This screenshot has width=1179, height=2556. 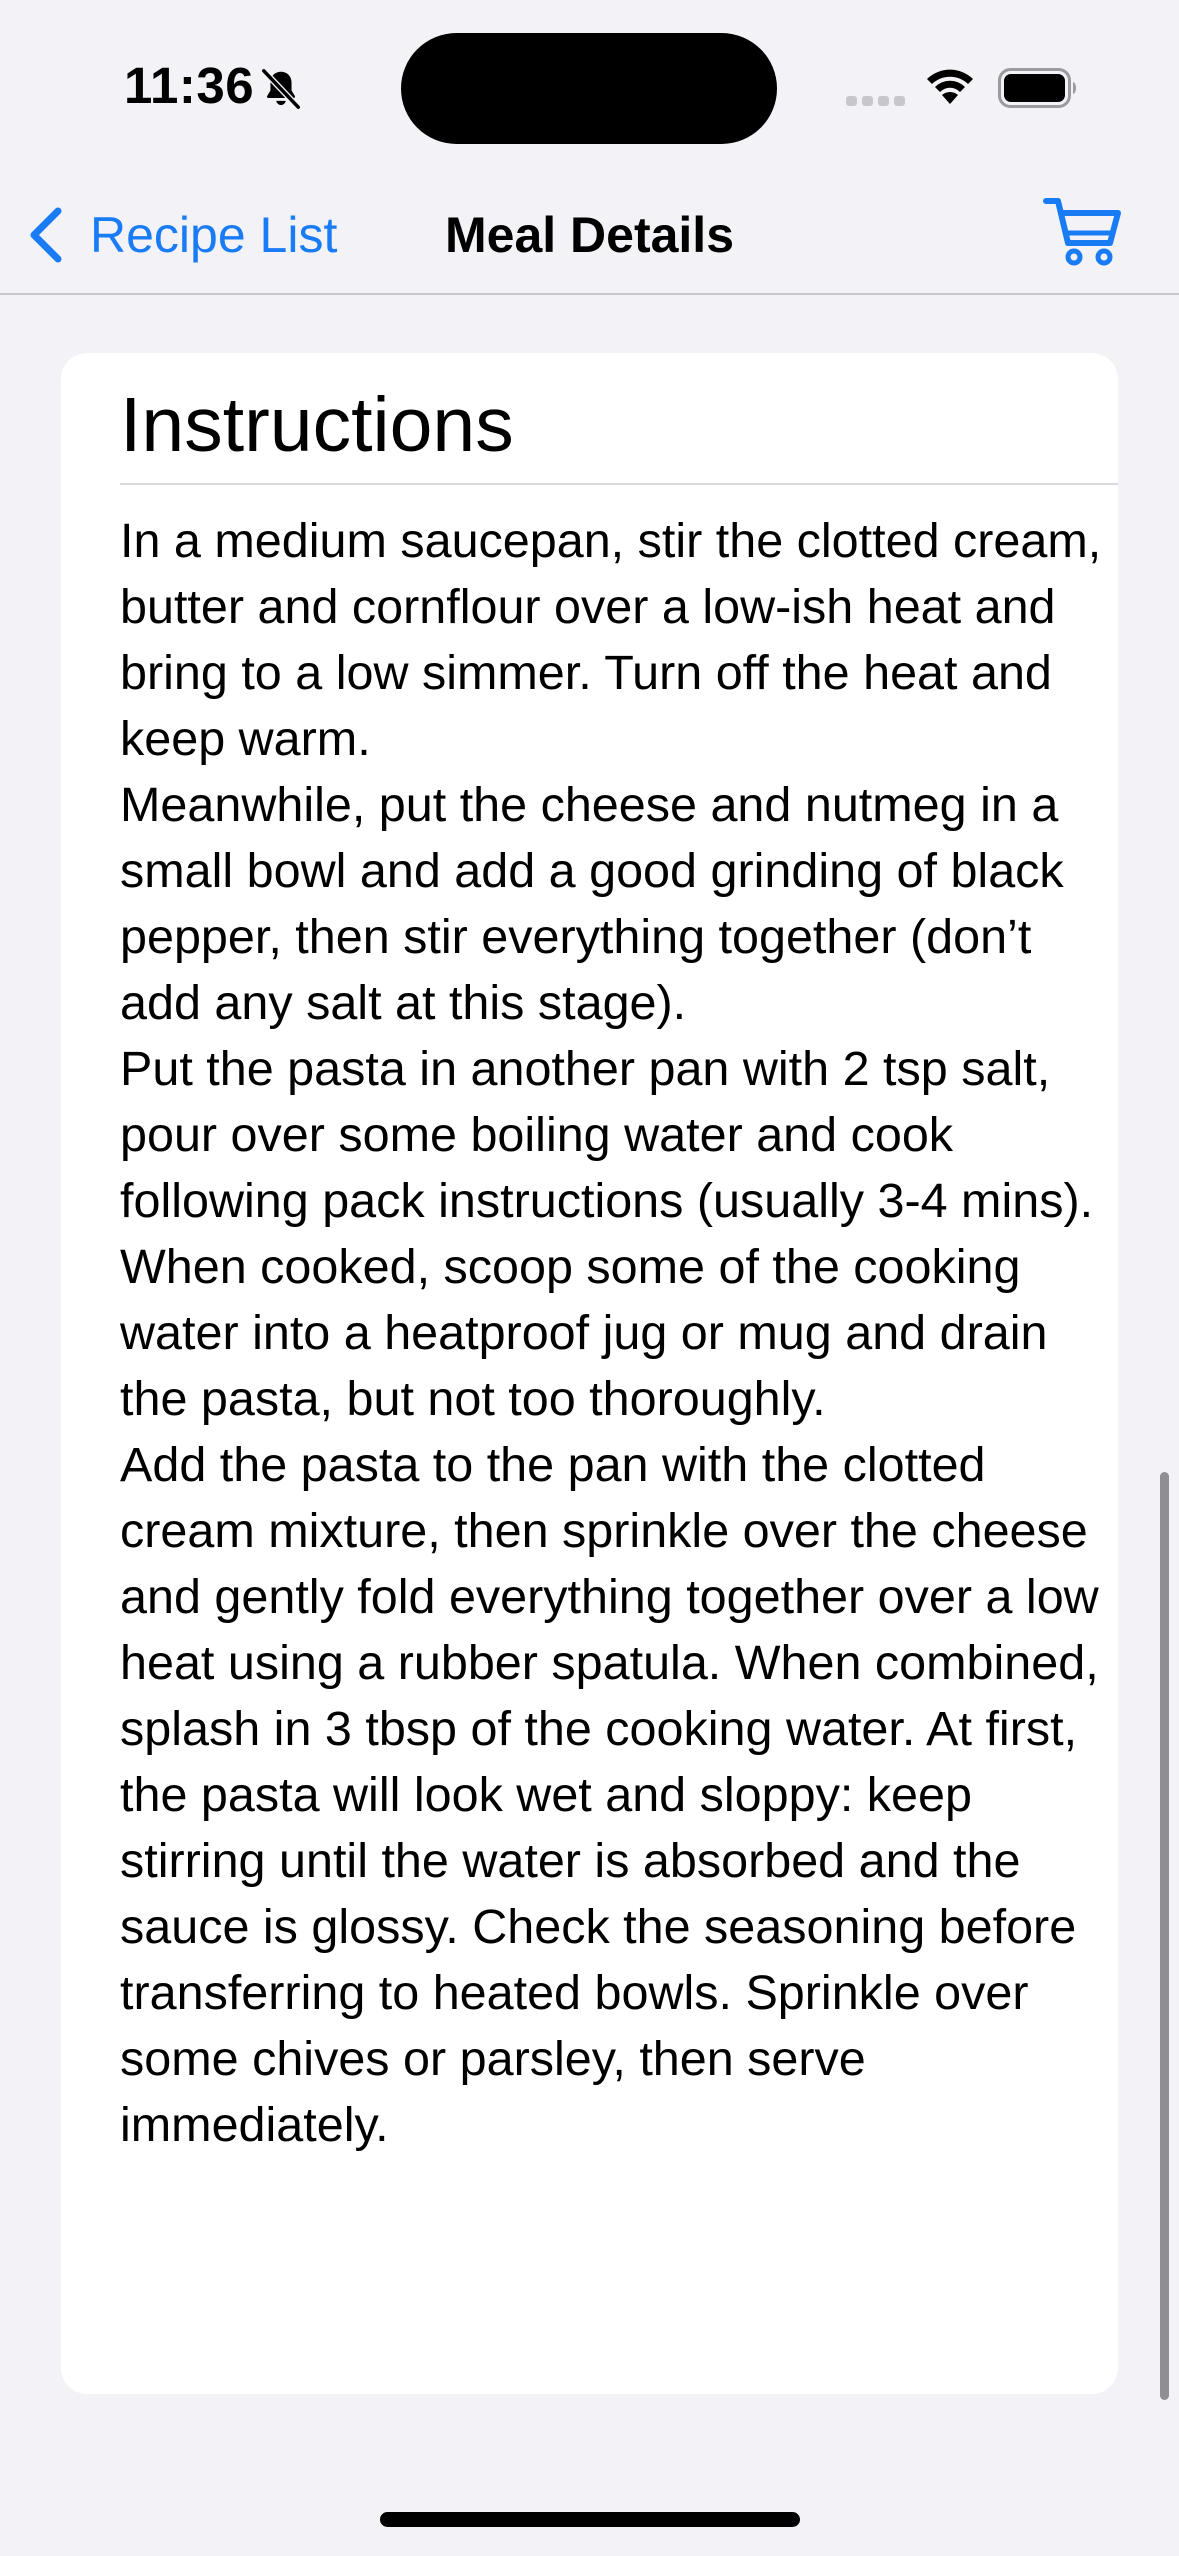 I want to click on status-time: 11:36, so click(x=189, y=85).